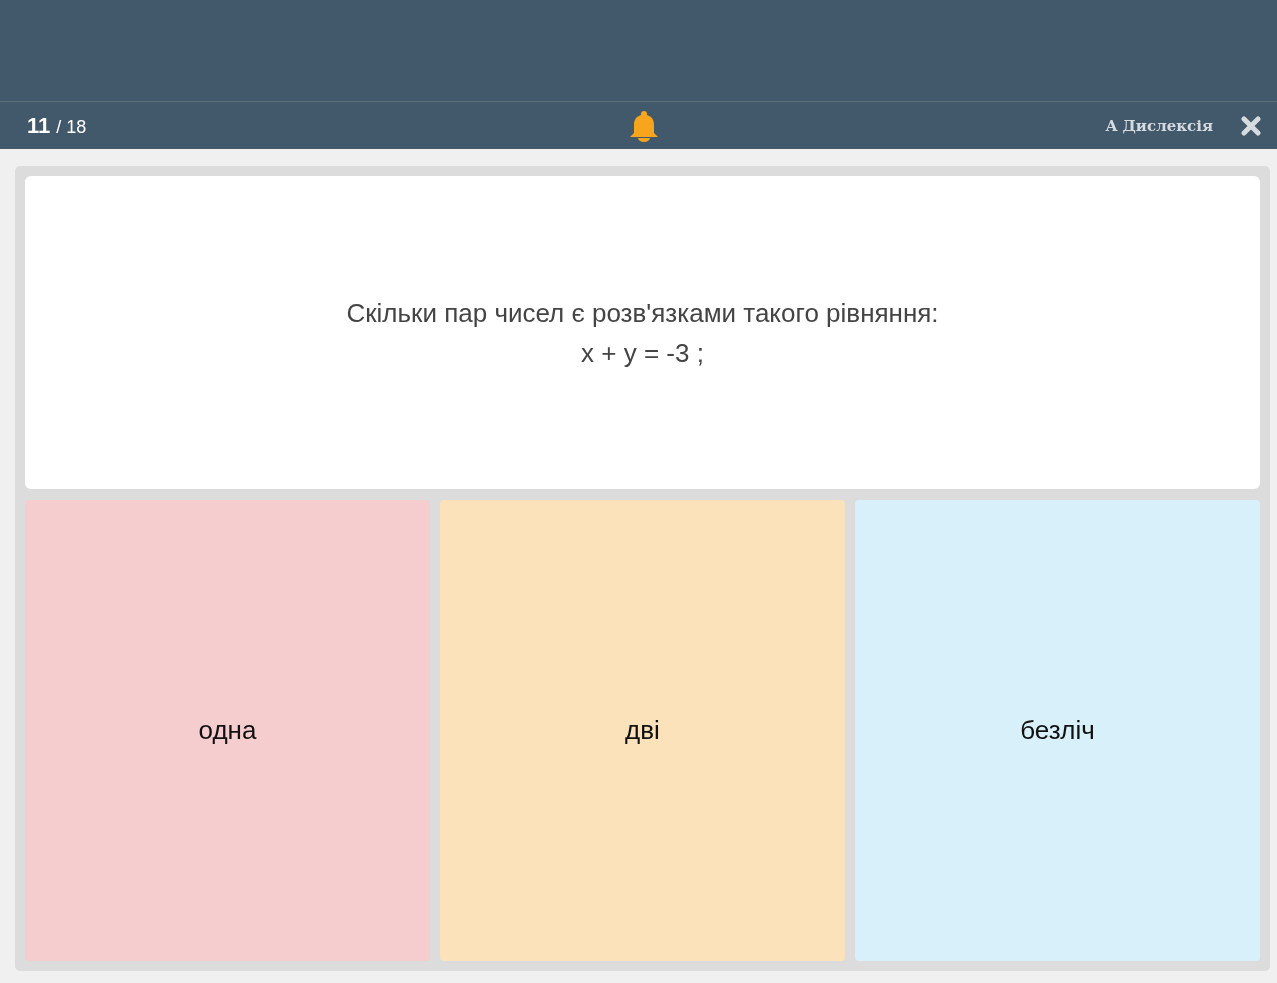  What do you see at coordinates (642, 353) in the screenshot?
I see `question-text: x + y = -3 ;` at bounding box center [642, 353].